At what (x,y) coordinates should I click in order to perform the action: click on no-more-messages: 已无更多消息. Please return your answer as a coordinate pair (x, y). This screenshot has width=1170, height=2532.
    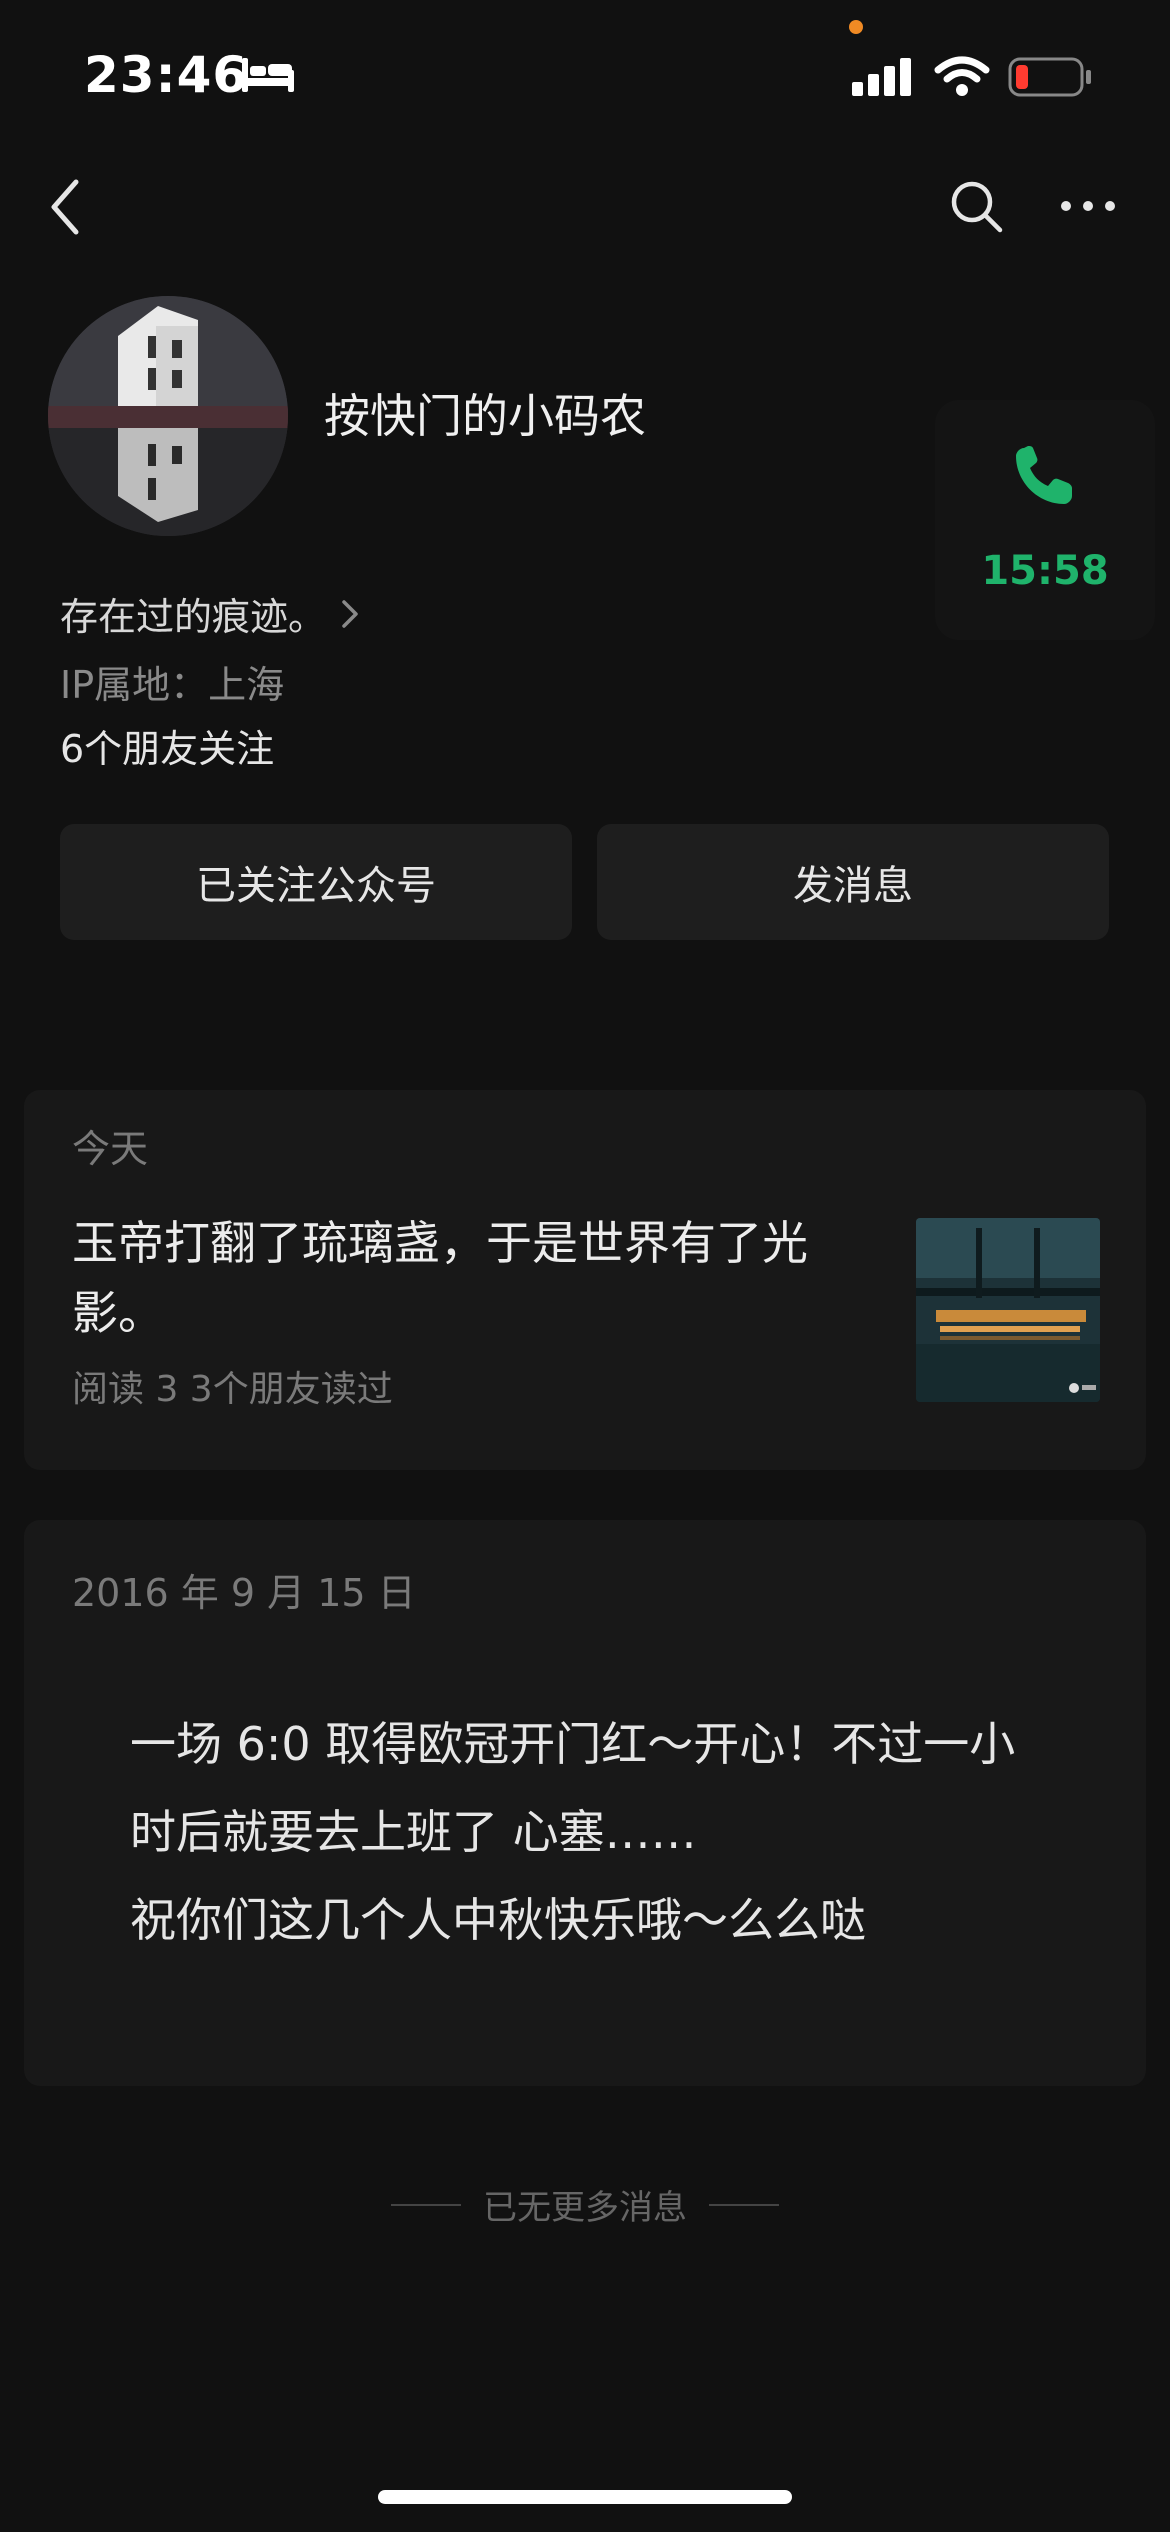
    Looking at the image, I should click on (585, 2204).